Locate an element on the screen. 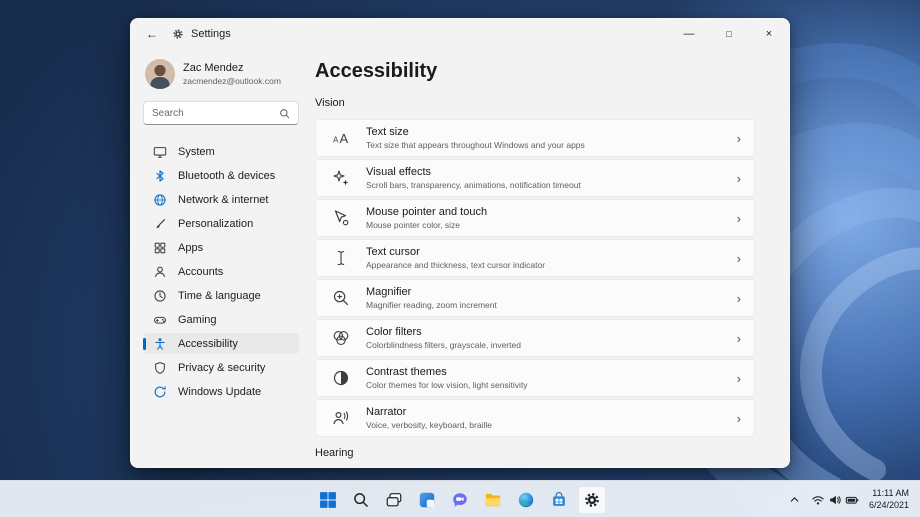  bluetooth-icon is located at coordinates (160, 176).